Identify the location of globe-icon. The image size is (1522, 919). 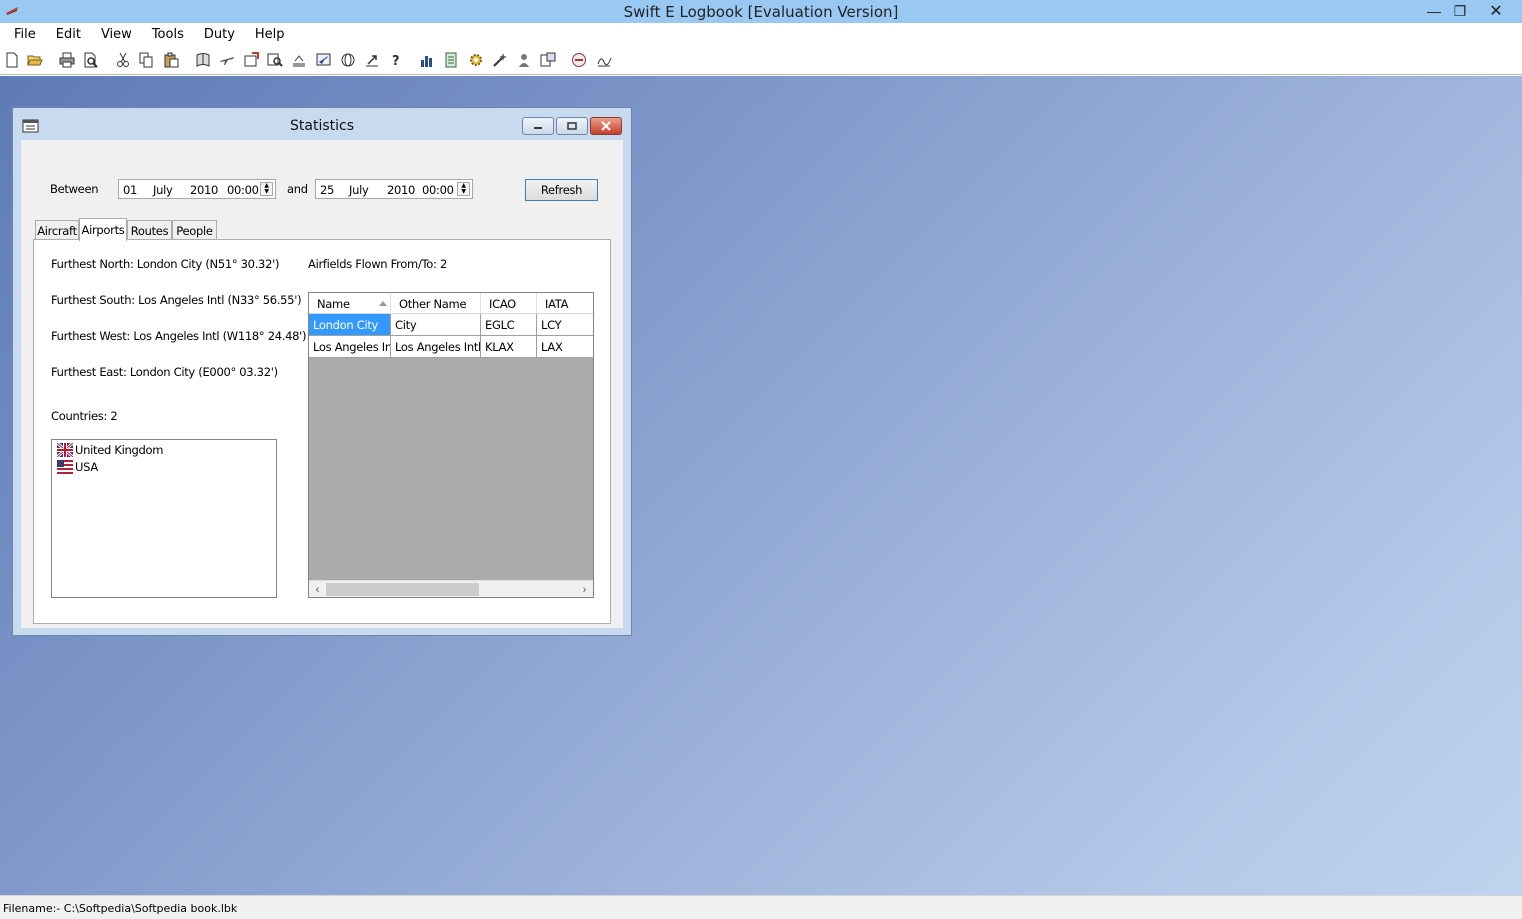
(348, 60).